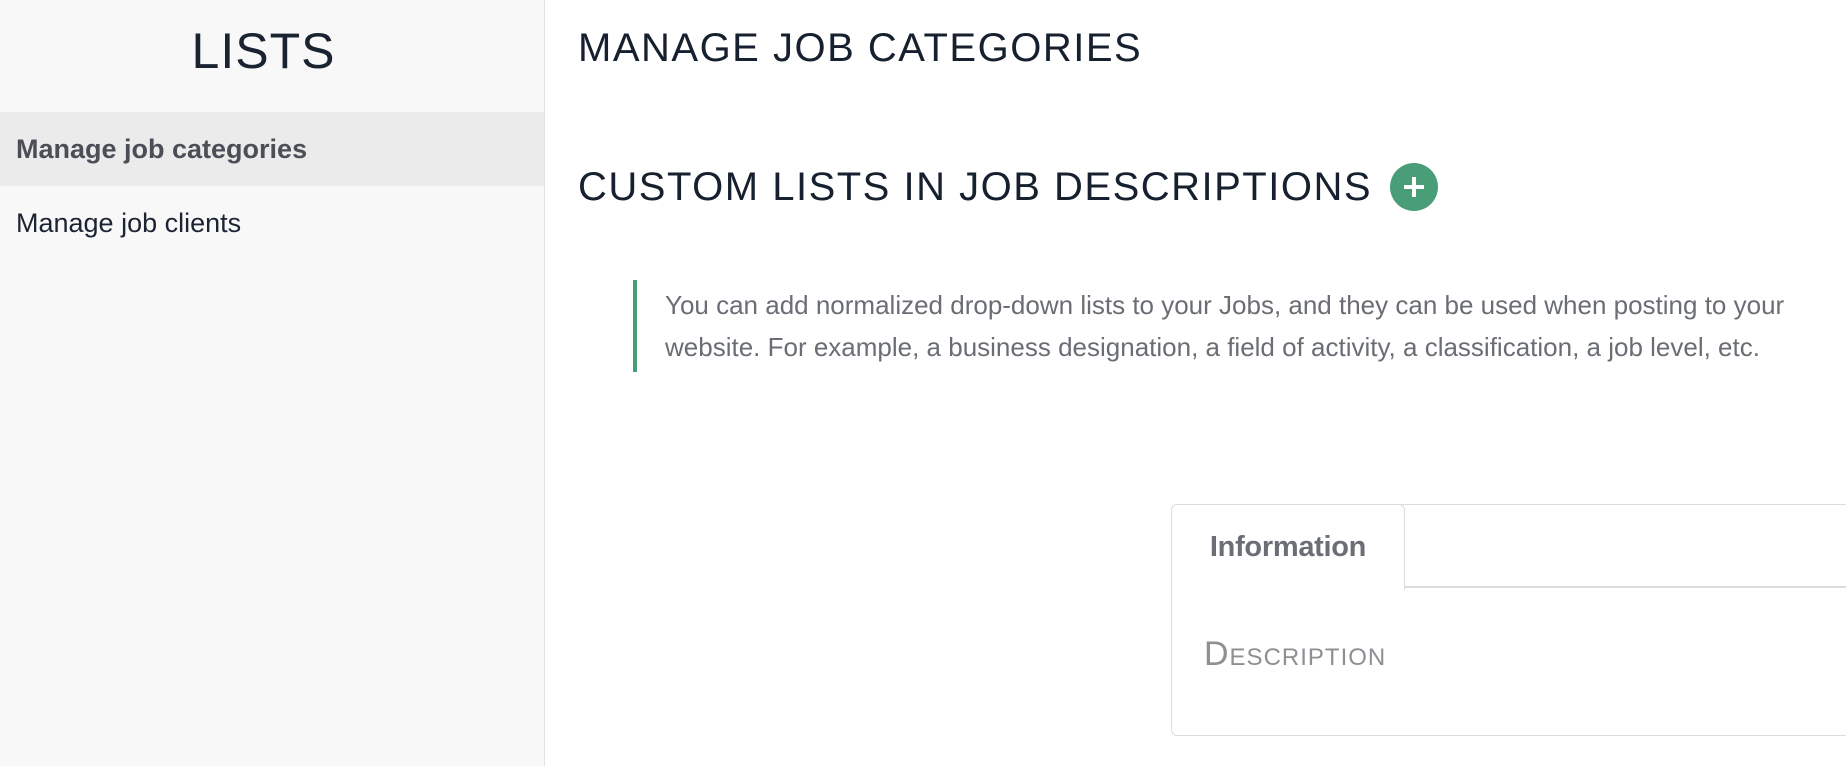  Describe the element at coordinates (272, 149) in the screenshot. I see `sidebar-item-manage-job-categories: Manage job categories` at that location.